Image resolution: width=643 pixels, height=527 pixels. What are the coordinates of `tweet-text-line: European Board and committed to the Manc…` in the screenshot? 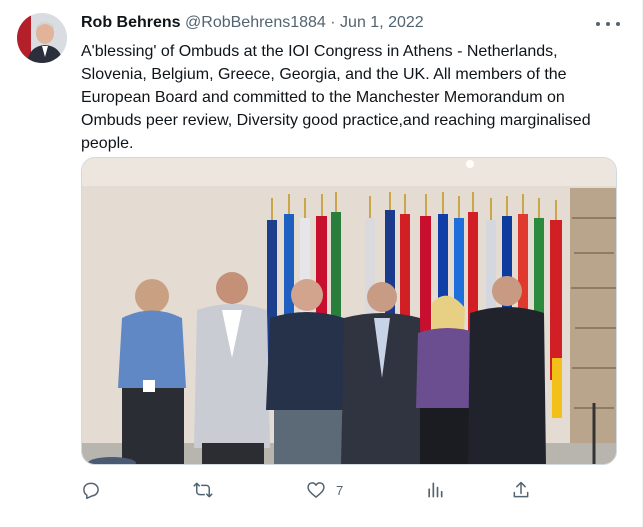 It's located at (323, 97).